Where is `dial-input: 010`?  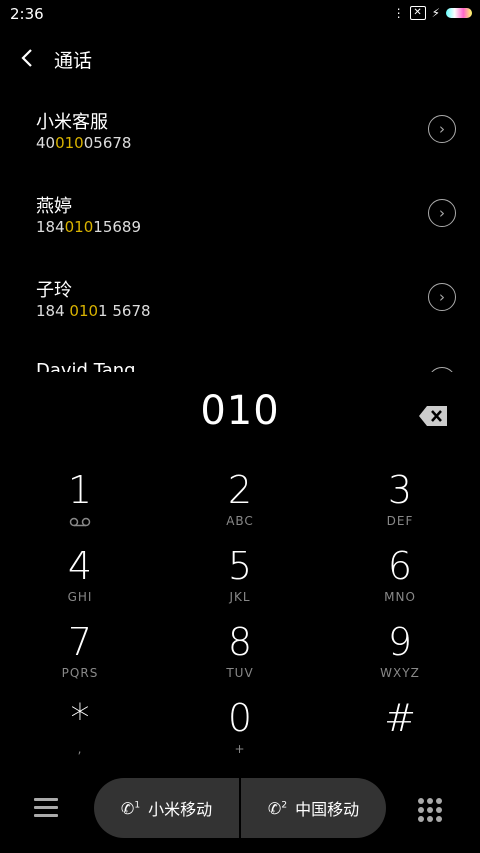
dial-input: 010 is located at coordinates (240, 411).